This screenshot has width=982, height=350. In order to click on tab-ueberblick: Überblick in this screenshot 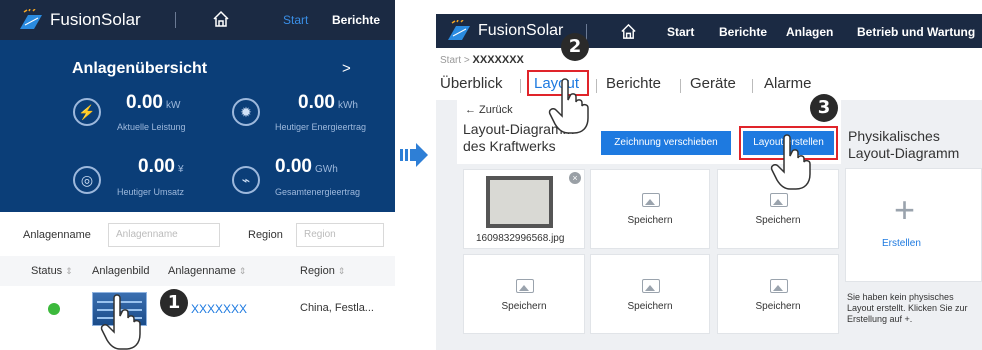, I will do `click(471, 83)`.